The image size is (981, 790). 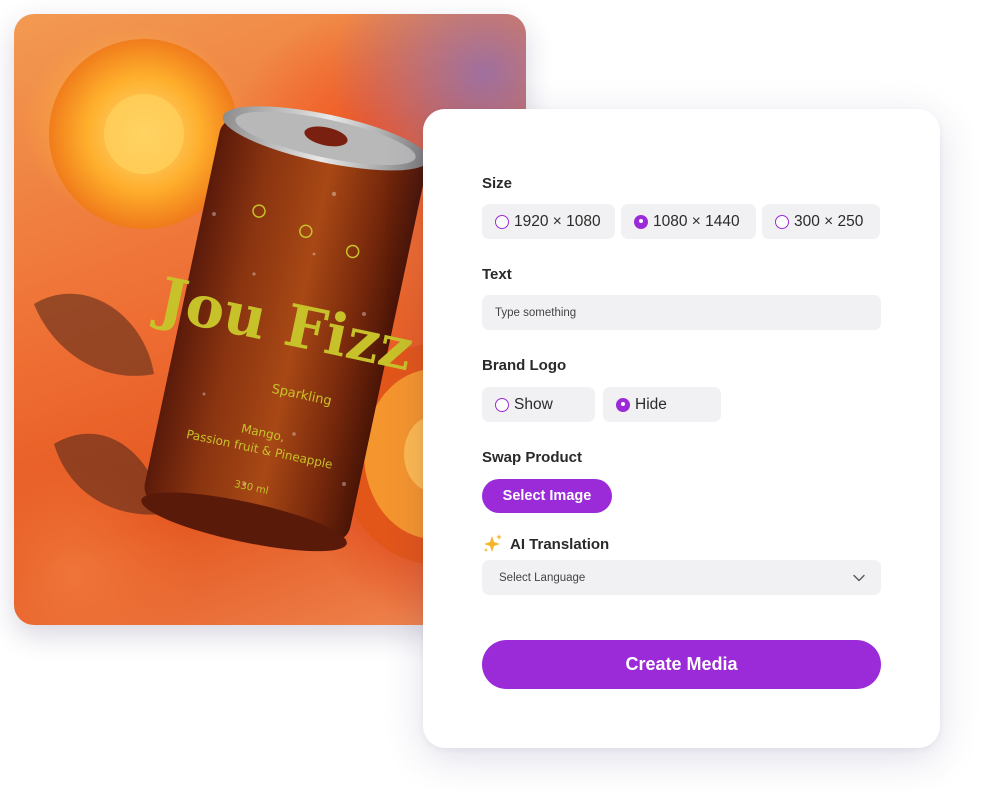 What do you see at coordinates (681, 312) in the screenshot?
I see `text-input` at bounding box center [681, 312].